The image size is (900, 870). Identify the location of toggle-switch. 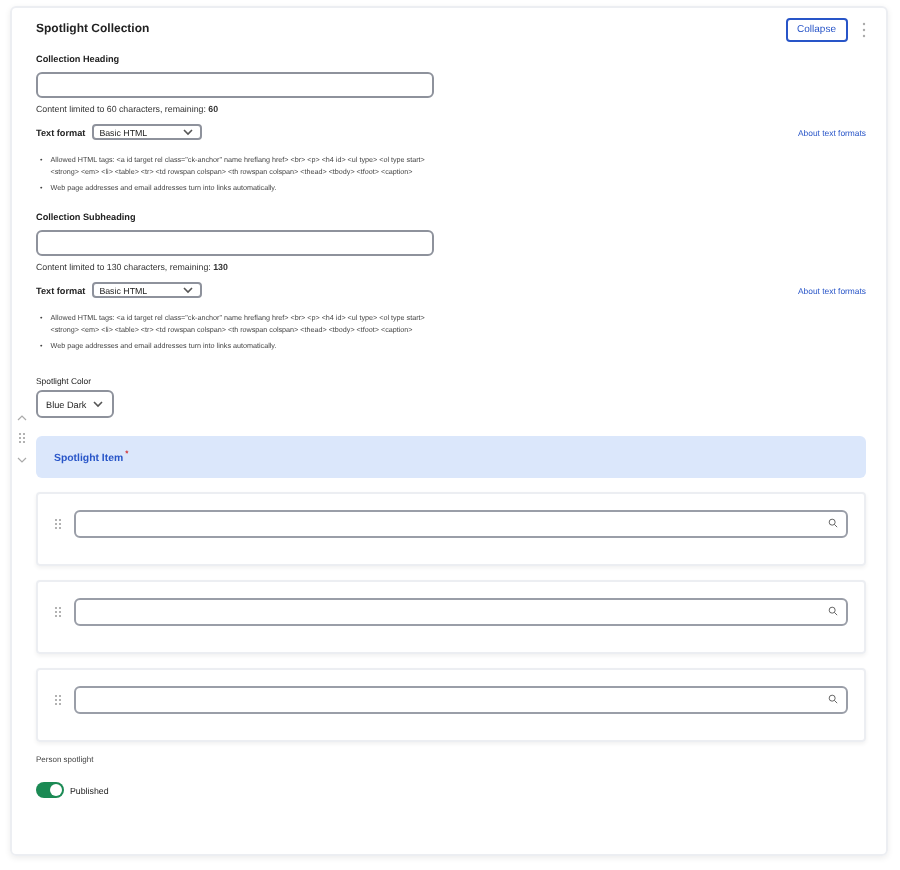
(50, 790).